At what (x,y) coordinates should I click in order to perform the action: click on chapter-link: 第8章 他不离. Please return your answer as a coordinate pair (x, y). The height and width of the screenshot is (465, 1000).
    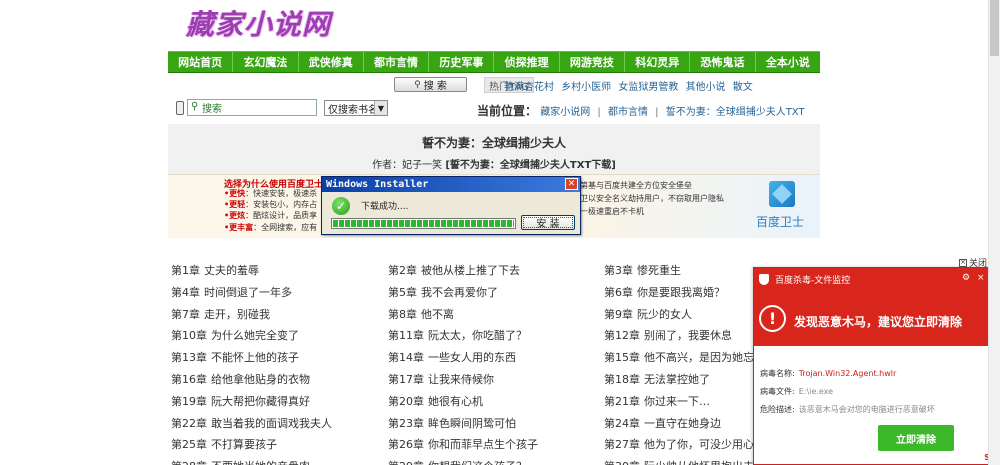
    Looking at the image, I should click on (421, 314).